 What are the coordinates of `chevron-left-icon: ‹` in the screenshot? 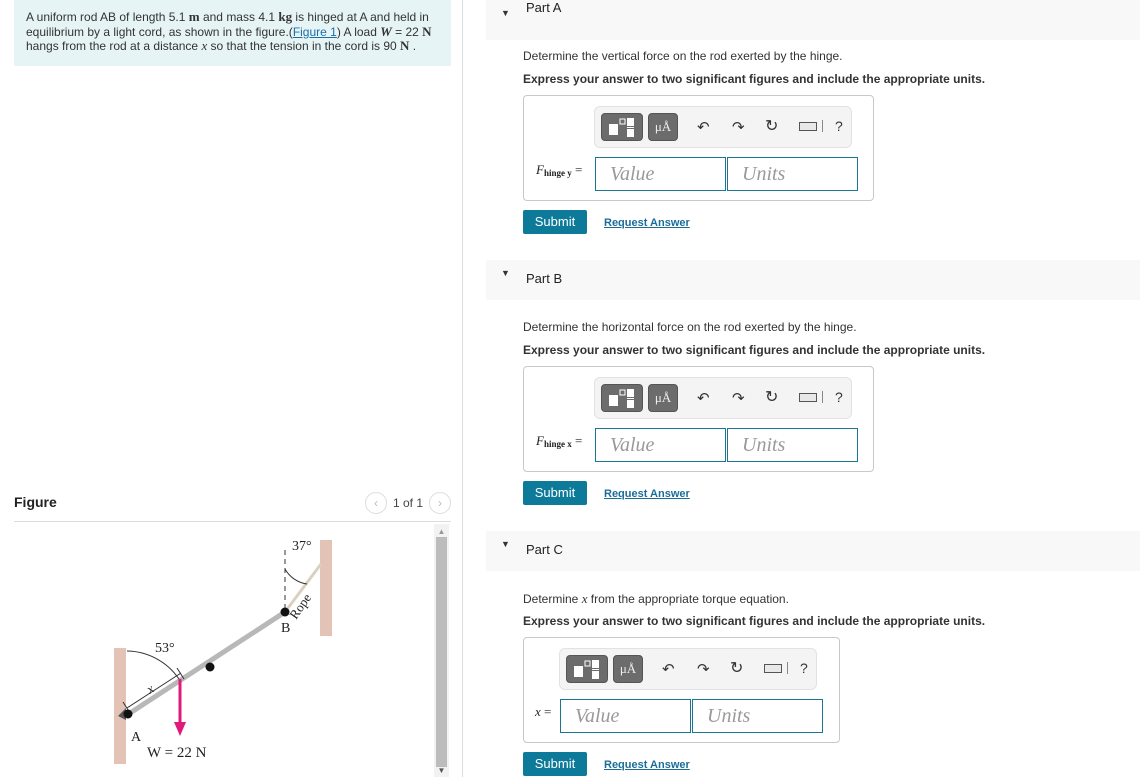 It's located at (375, 503).